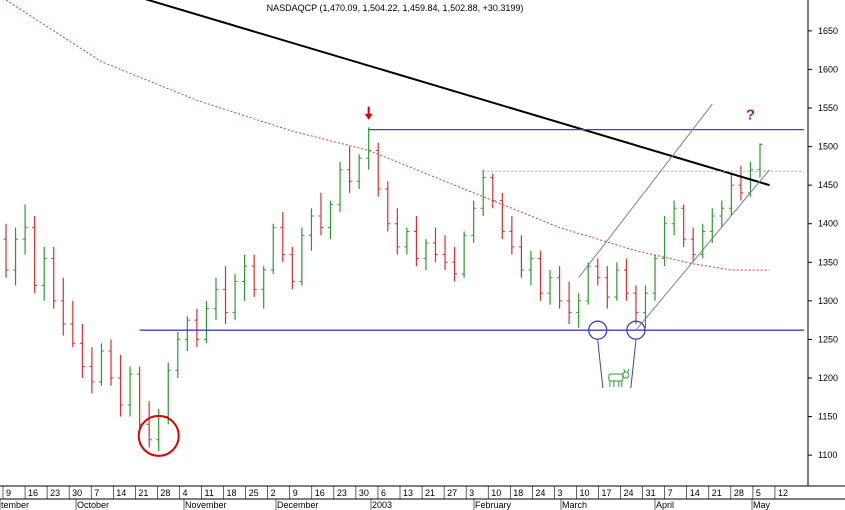 This screenshot has height=510, width=845. What do you see at coordinates (93, 505) in the screenshot?
I see `x-month-label: October` at bounding box center [93, 505].